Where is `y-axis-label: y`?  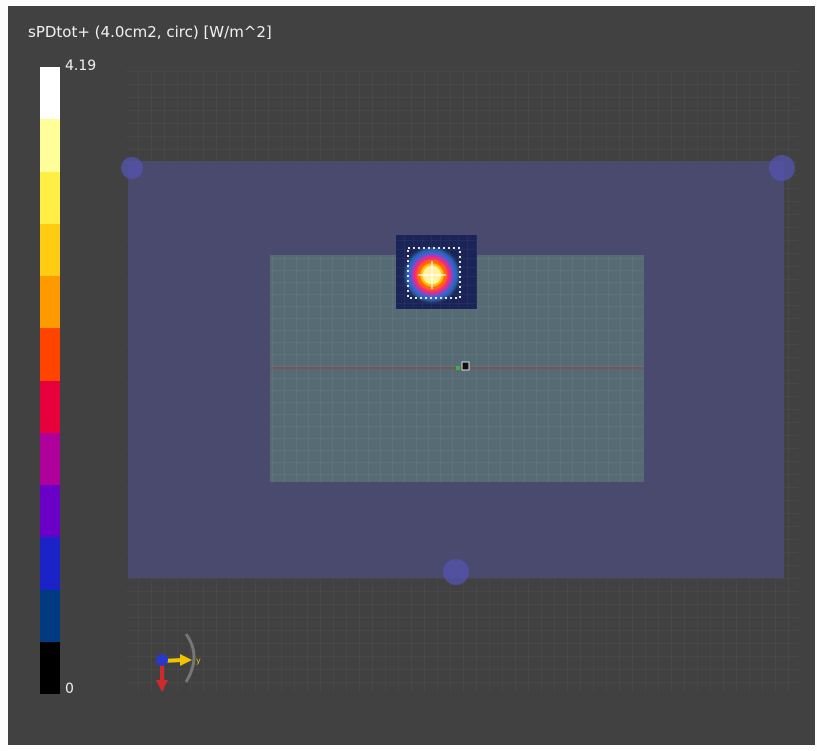
y-axis-label: y is located at coordinates (198, 660).